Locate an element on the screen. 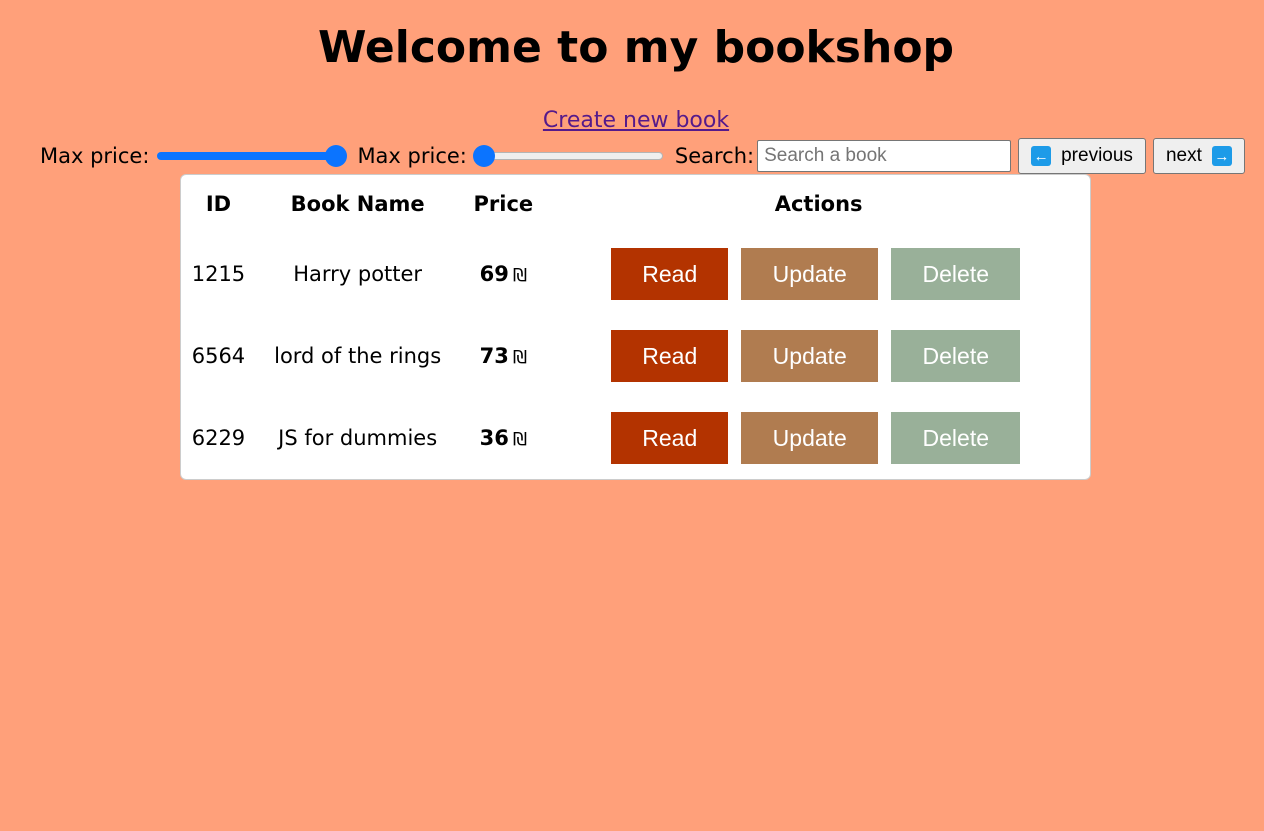 This screenshot has height=831, width=1264. price-value: 36 is located at coordinates (494, 438).